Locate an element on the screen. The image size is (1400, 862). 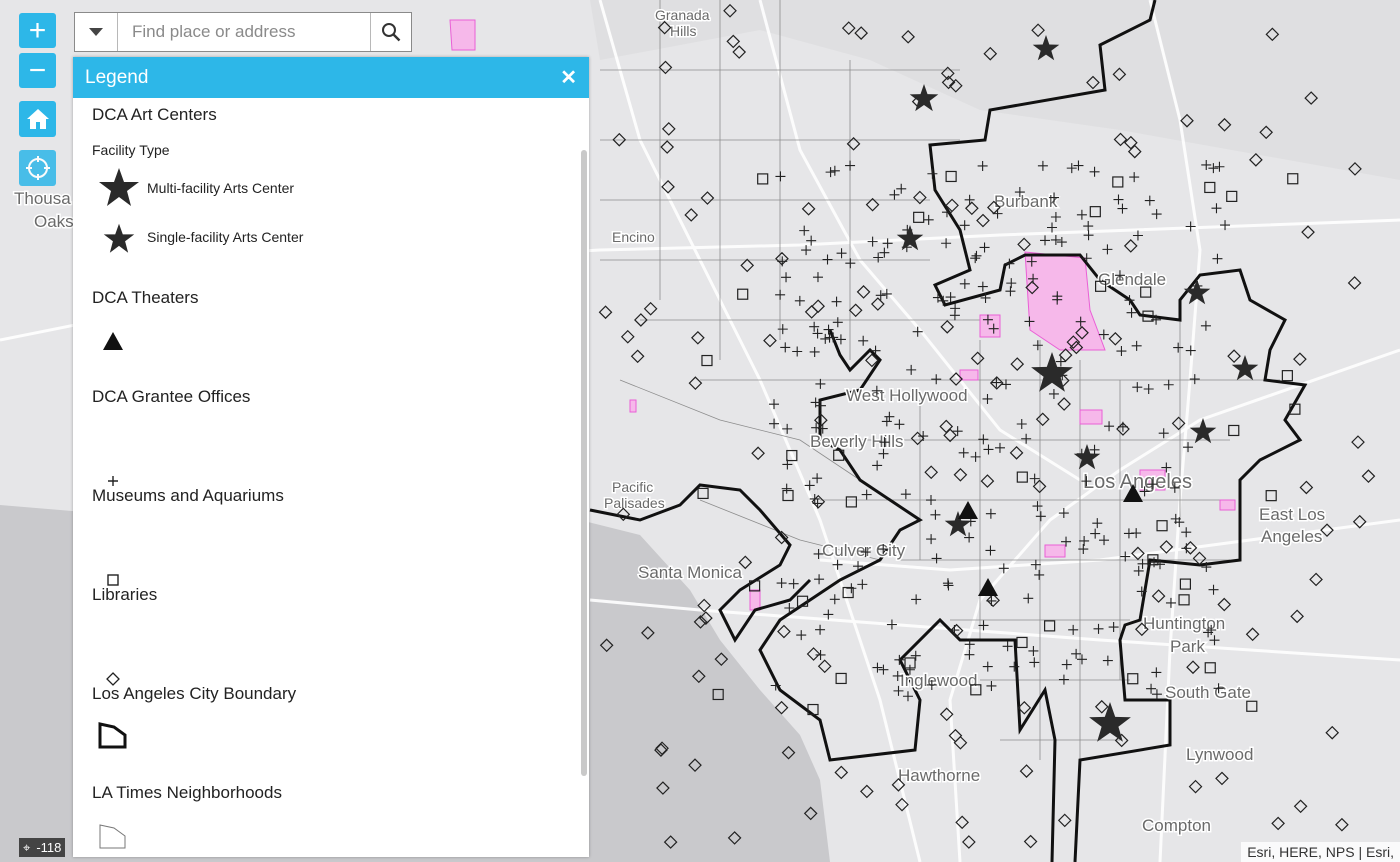
triangle-icon is located at coordinates (113, 341).